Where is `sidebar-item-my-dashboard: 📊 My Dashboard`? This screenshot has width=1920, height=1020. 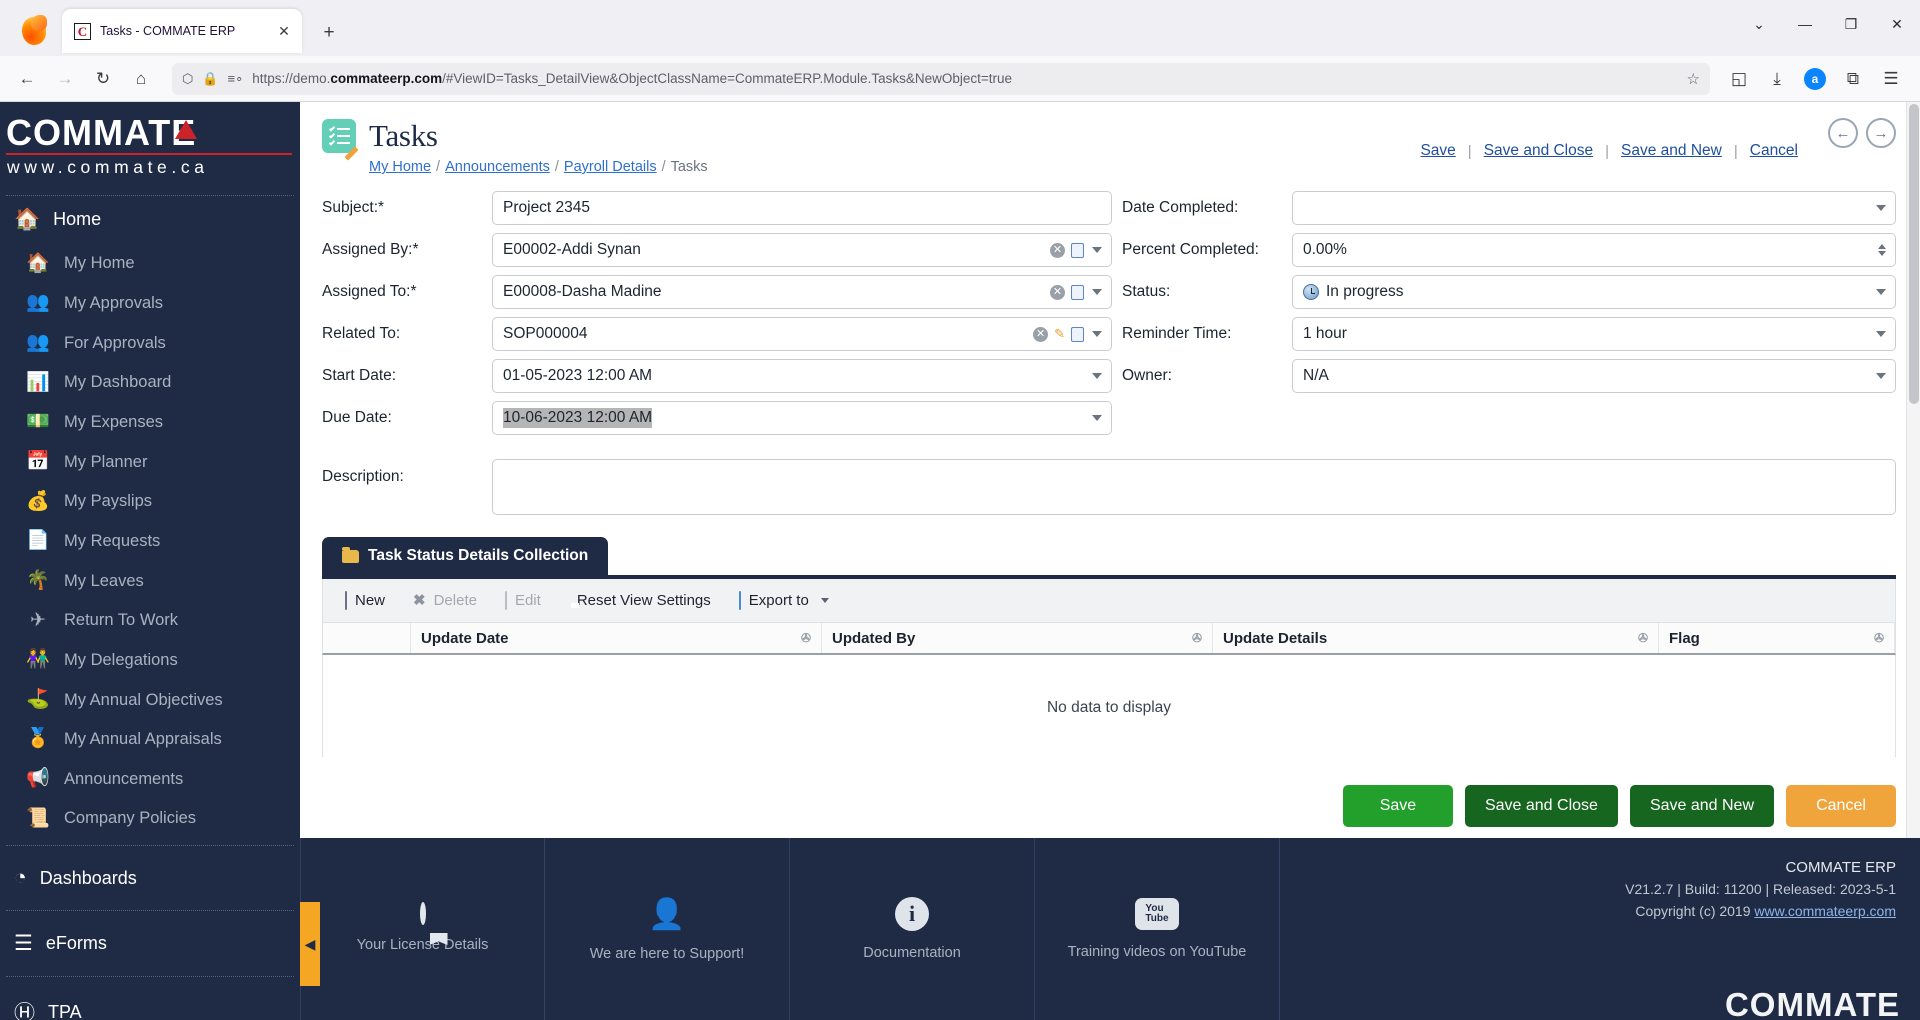
sidebar-item-my-dashboard: 📊 My Dashboard is located at coordinates (150, 383).